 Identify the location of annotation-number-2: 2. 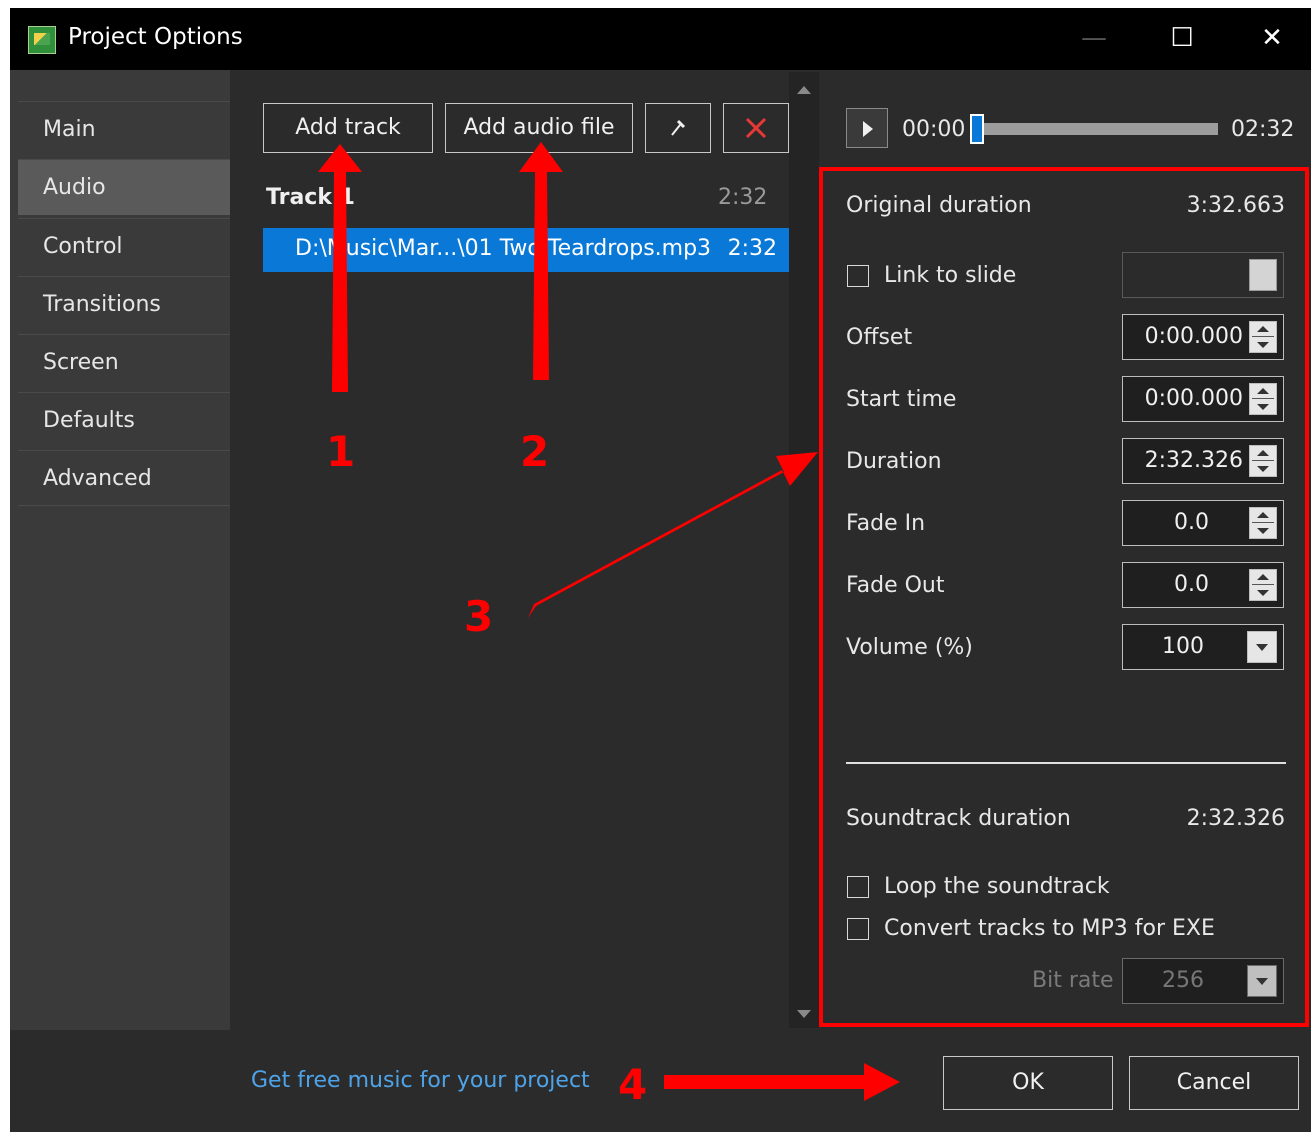
(535, 451).